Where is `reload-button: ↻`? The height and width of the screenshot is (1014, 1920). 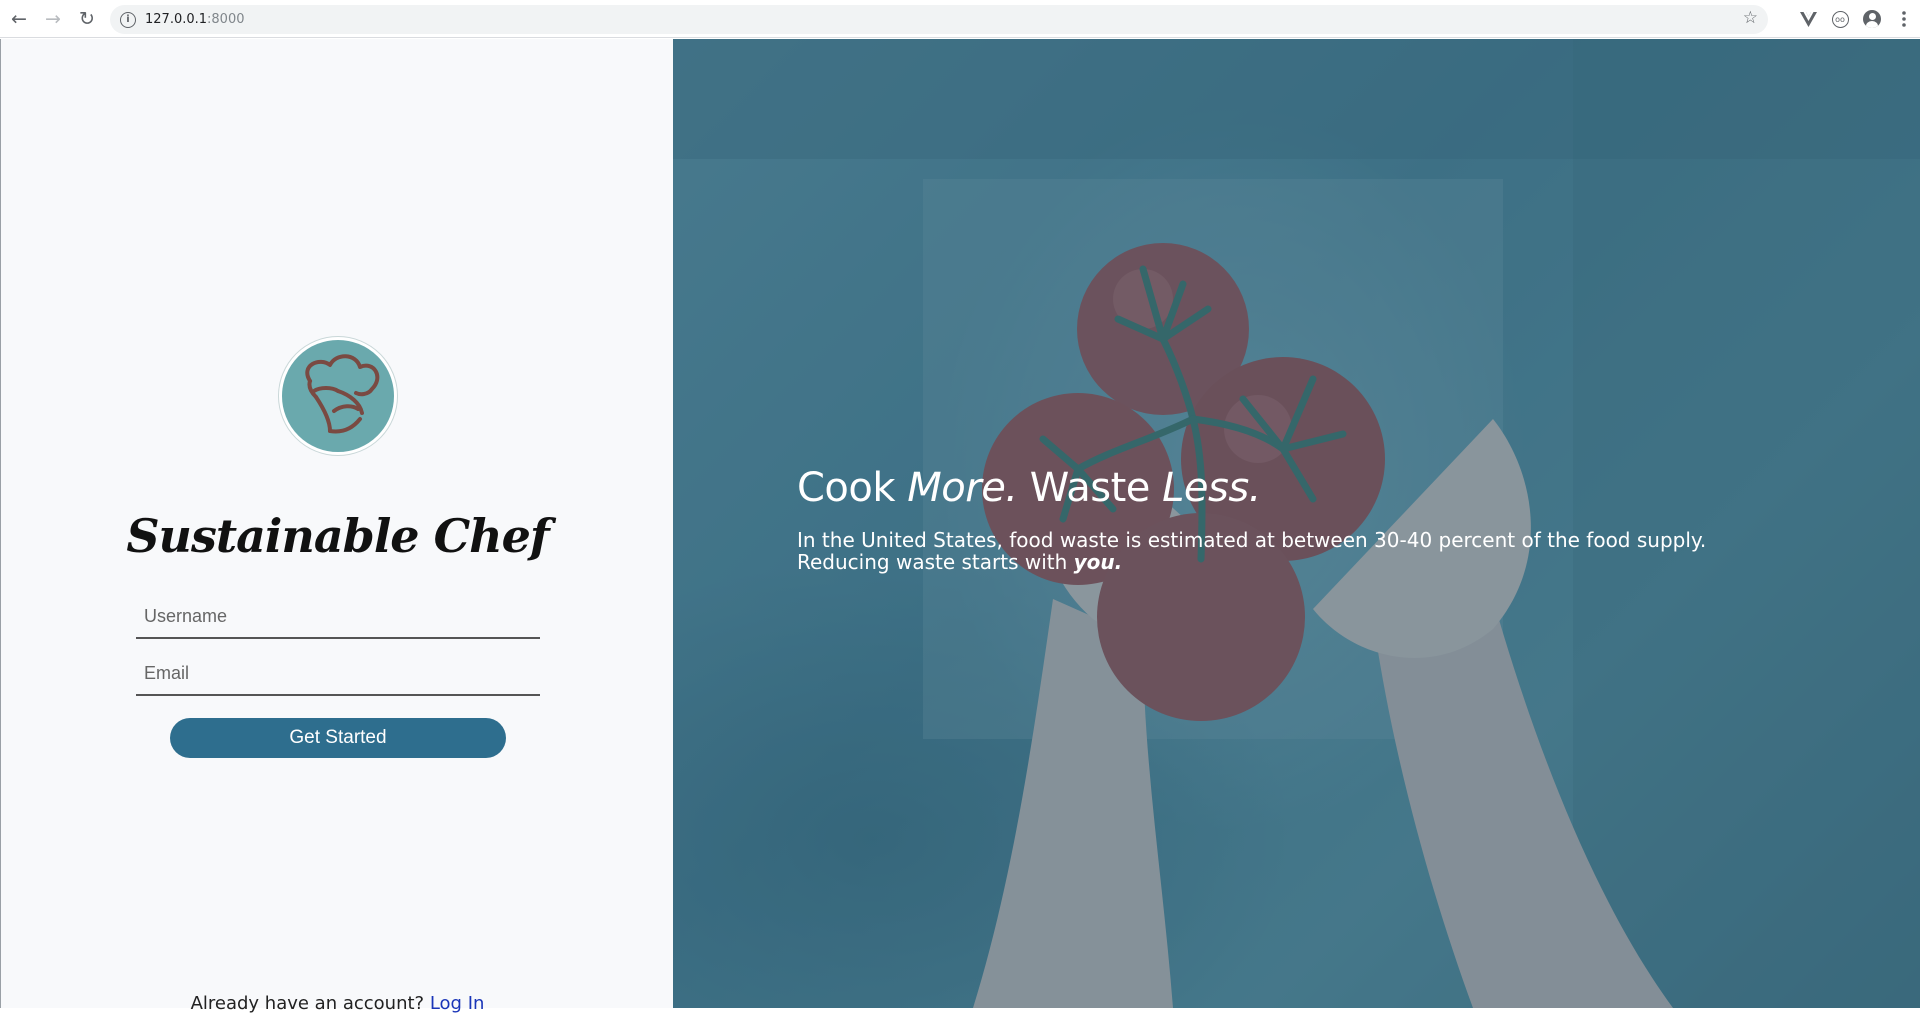
reload-button: ↻ is located at coordinates (87, 19).